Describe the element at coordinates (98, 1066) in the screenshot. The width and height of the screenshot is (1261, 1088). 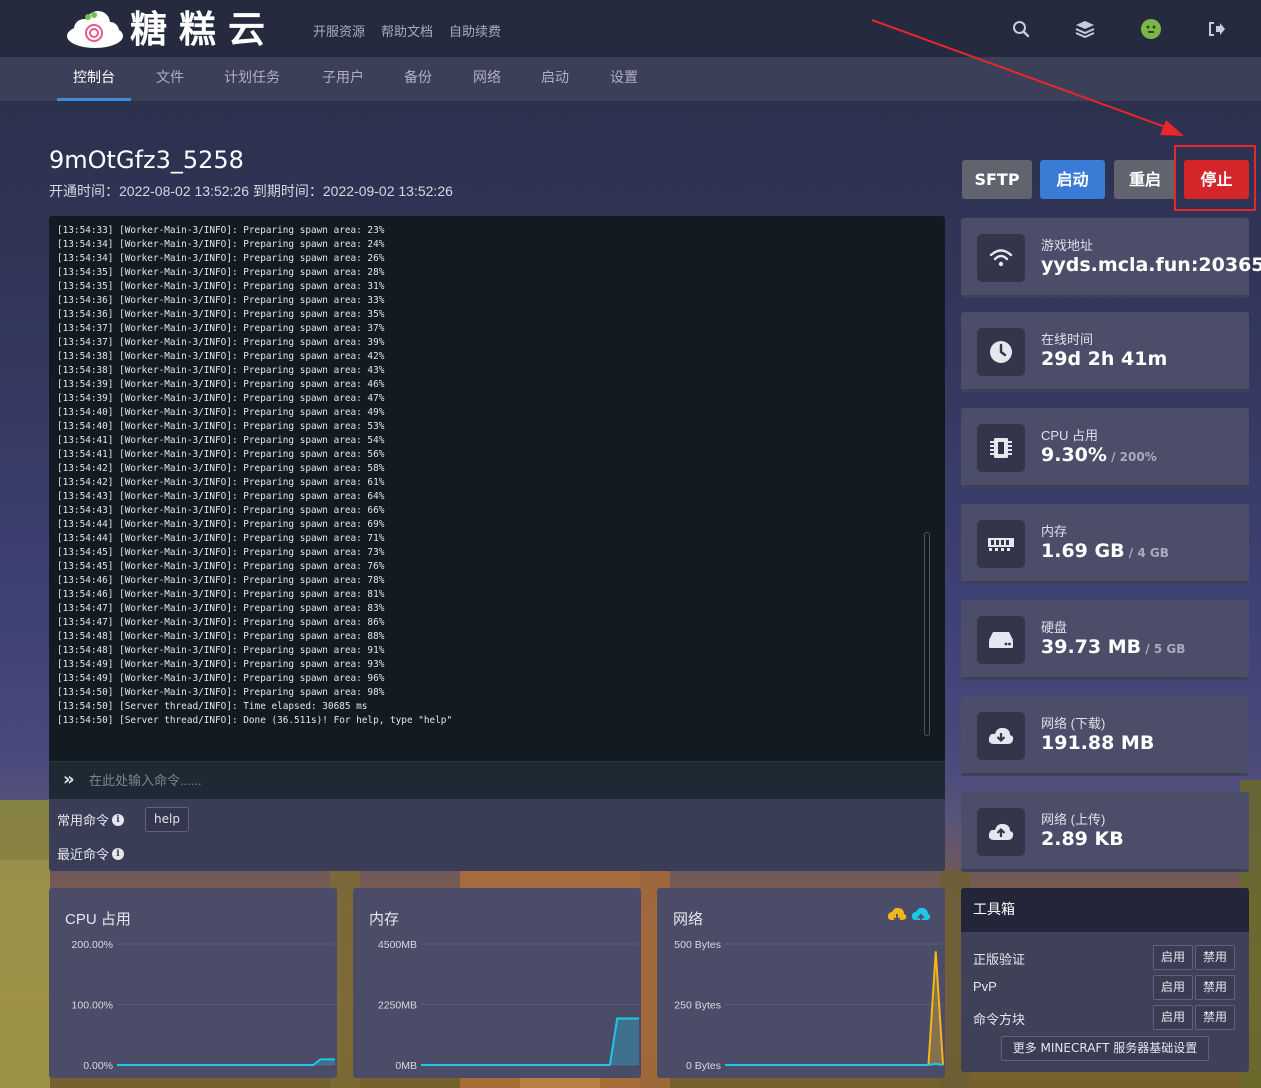
I see `y-tick-label: 0.00%` at that location.